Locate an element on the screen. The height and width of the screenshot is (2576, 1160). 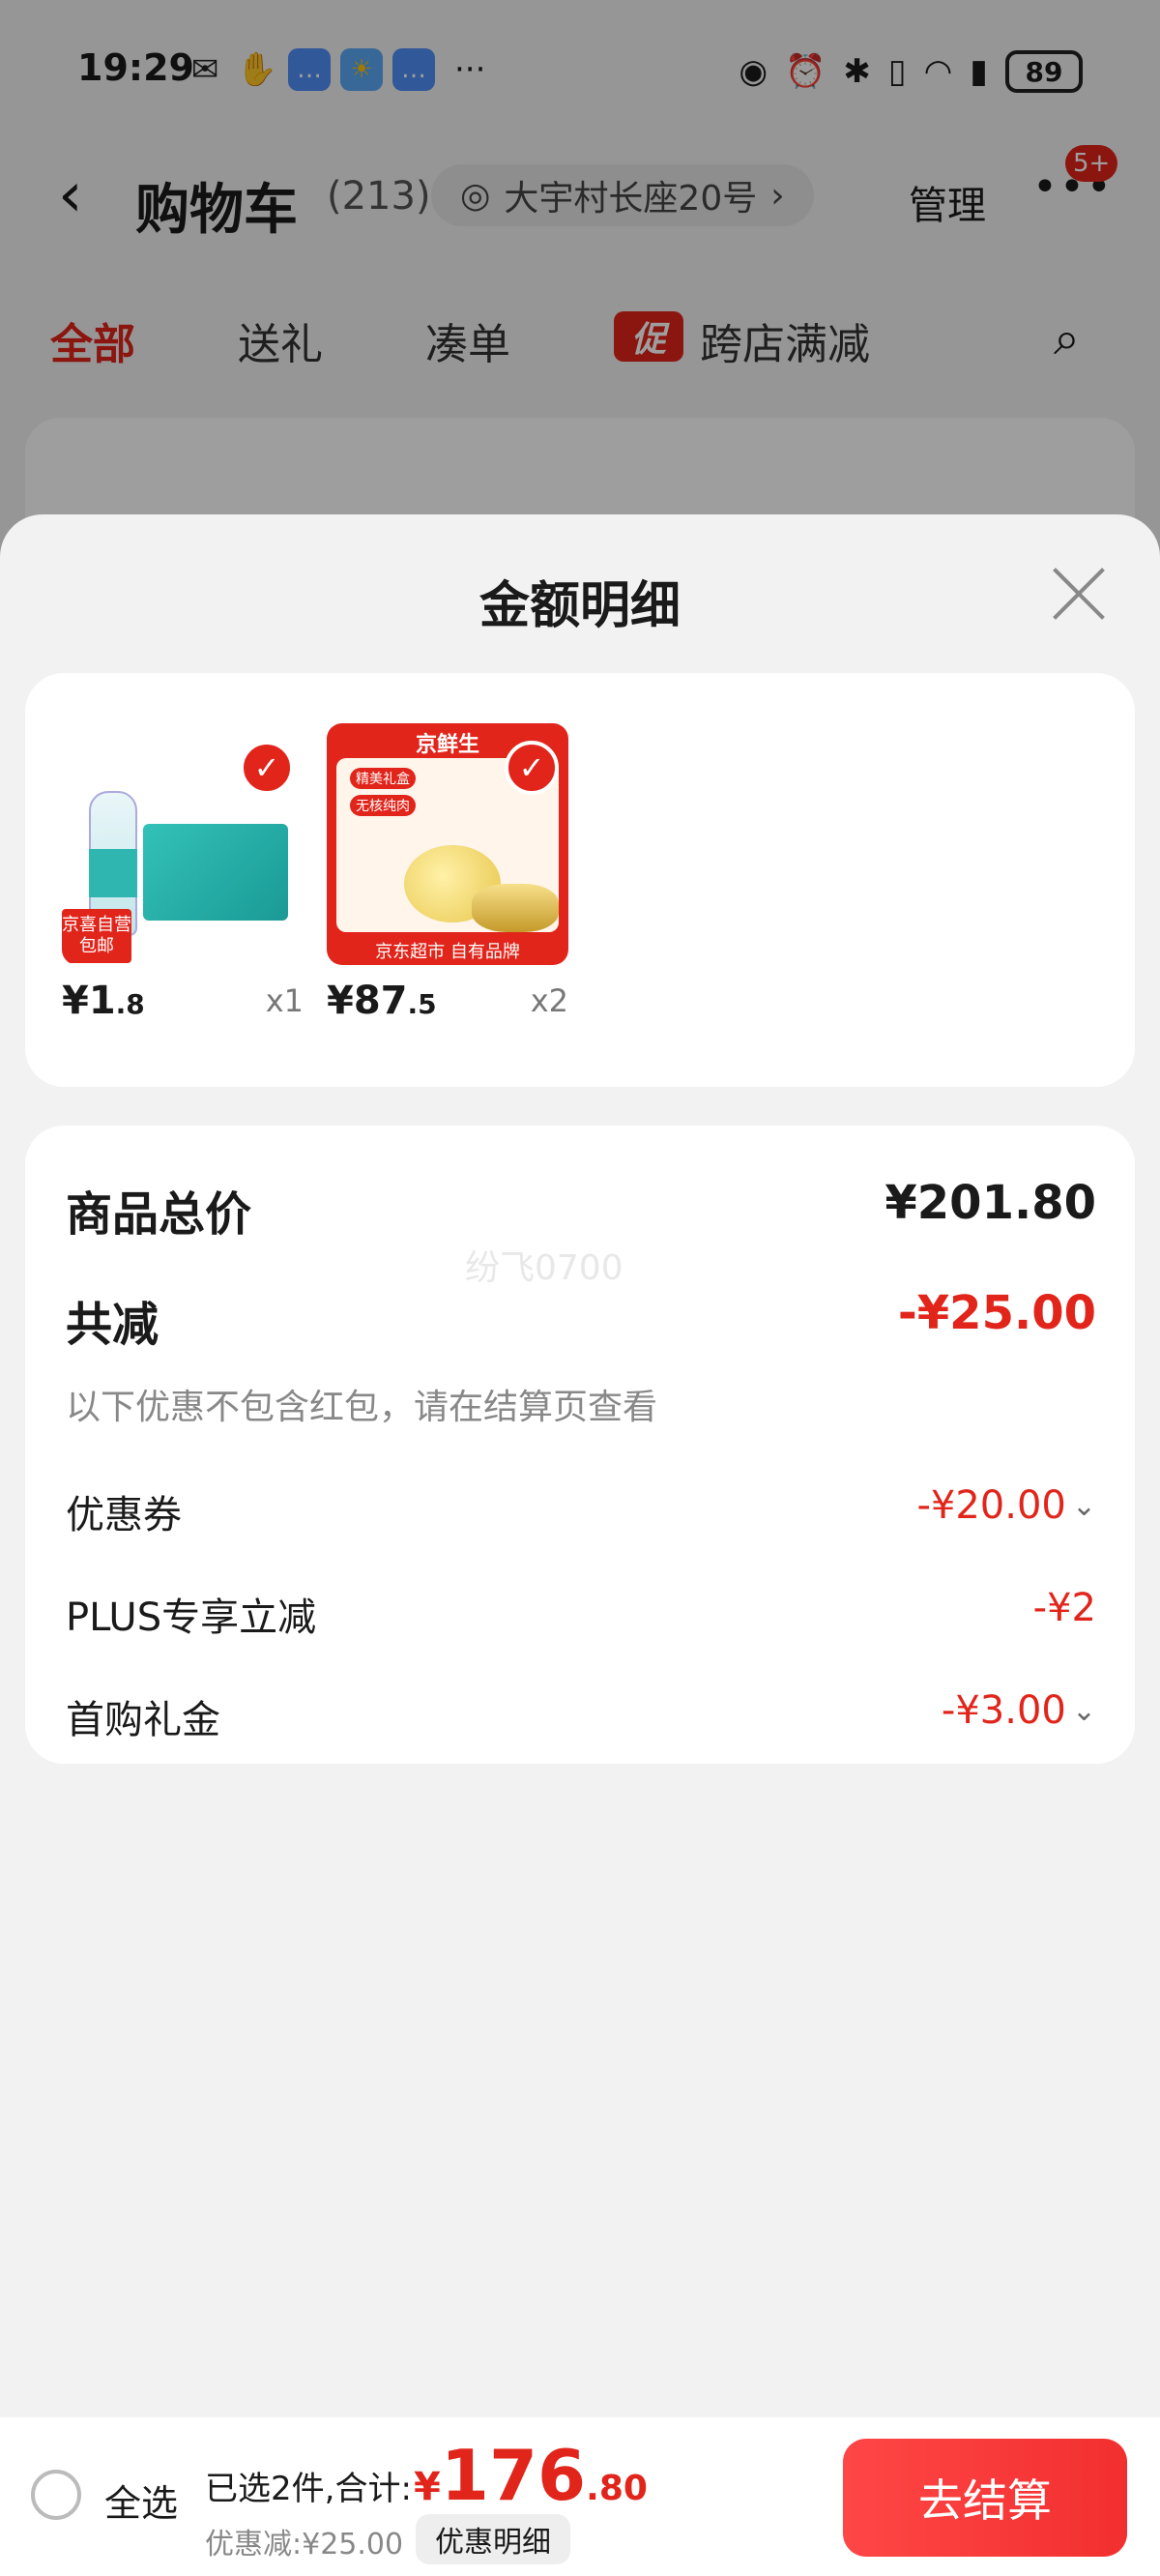
jd-self-tag: 京喜自营 包邮 is located at coordinates (96, 936).